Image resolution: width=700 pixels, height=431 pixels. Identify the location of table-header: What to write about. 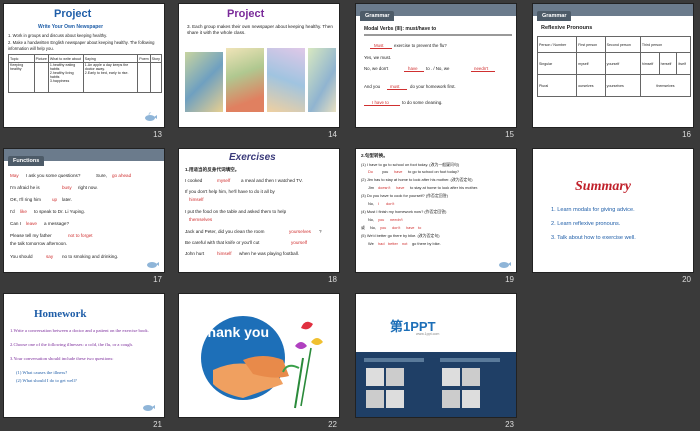
(65, 58).